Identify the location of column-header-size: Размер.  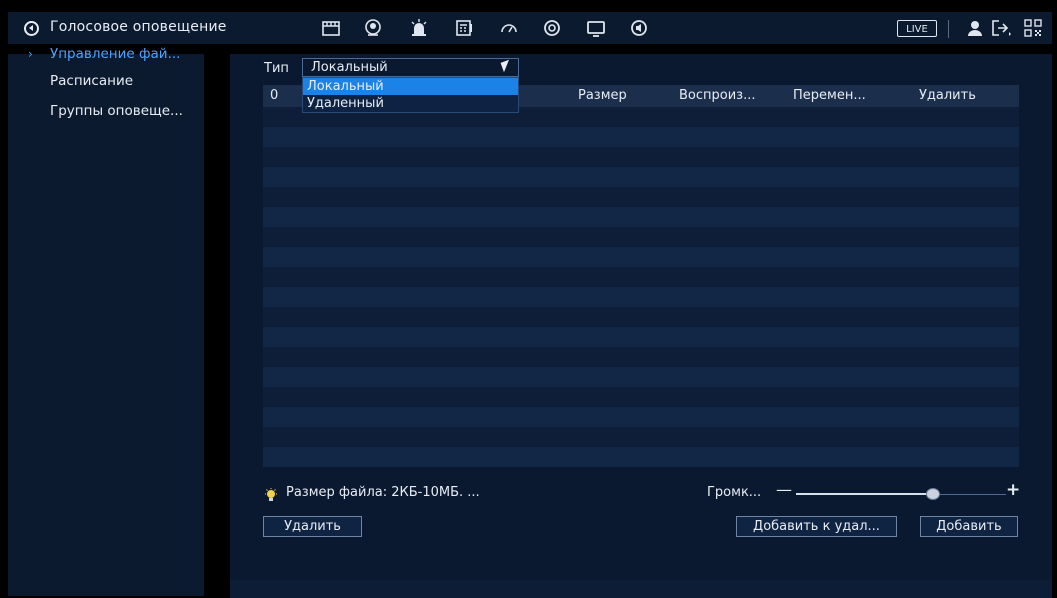
(602, 95).